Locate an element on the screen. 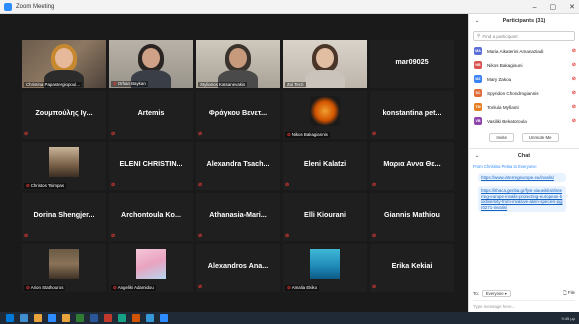  chat-message-link: https://www.interregeurope.eu/invalis/ is located at coordinates (522, 178).